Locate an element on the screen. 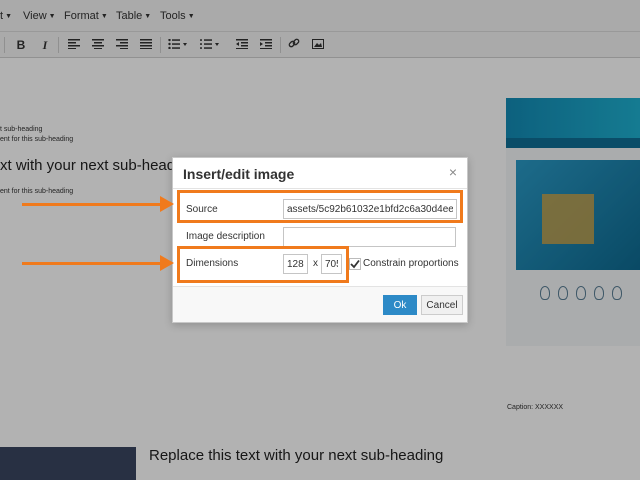 The width and height of the screenshot is (640, 480). dimensions-highlight is located at coordinates (263, 264).